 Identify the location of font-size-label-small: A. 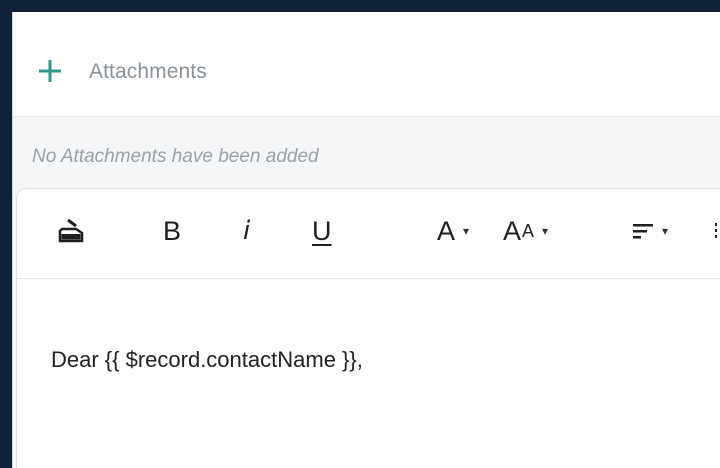
(528, 230).